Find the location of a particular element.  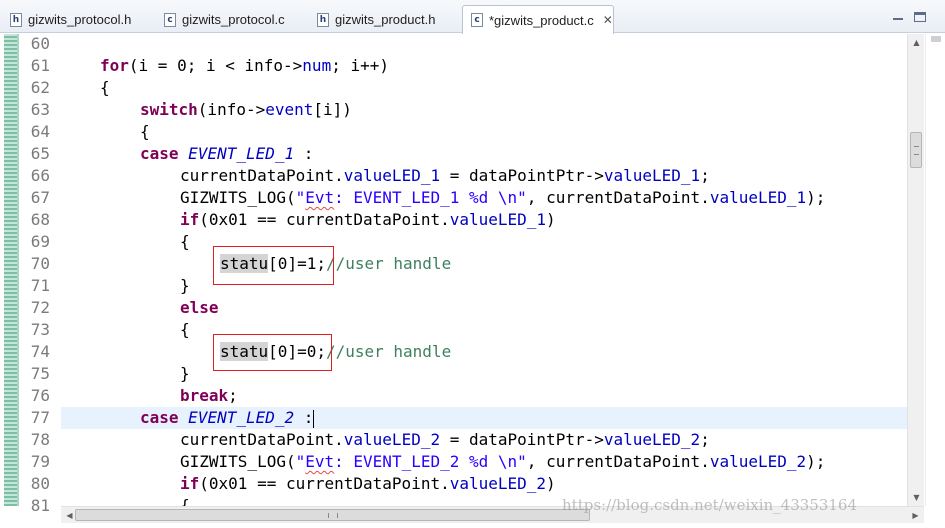

text-caret is located at coordinates (314, 418).